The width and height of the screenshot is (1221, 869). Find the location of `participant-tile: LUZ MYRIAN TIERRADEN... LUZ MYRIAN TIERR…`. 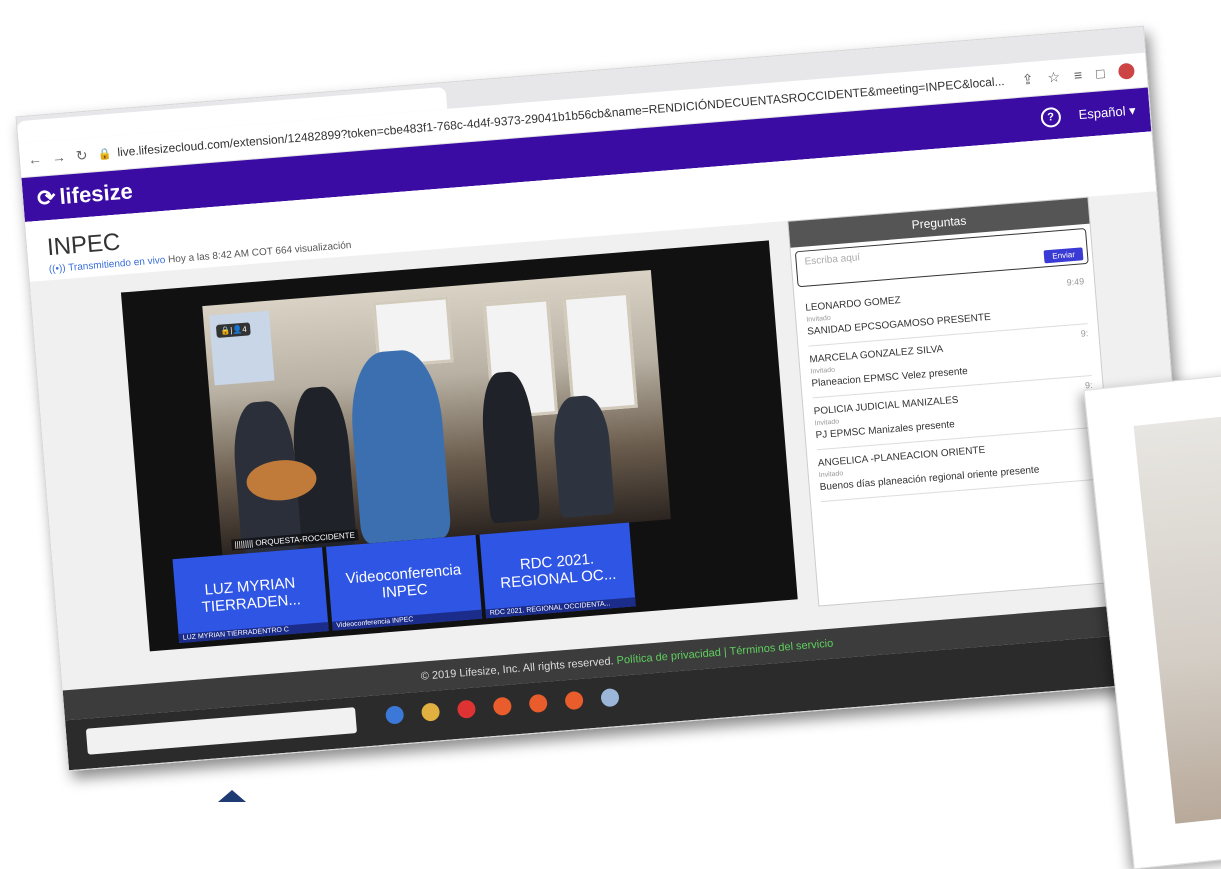

participant-tile: LUZ MYRIAN TIERRADEN... LUZ MYRIAN TIERR… is located at coordinates (250, 595).